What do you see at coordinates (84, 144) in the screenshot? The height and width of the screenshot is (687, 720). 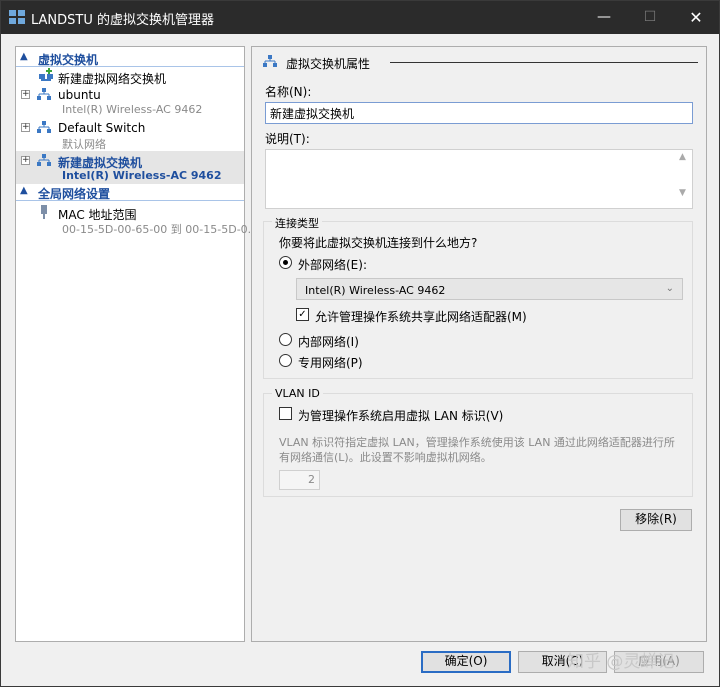 I see `switch-adapter: 默认网络` at bounding box center [84, 144].